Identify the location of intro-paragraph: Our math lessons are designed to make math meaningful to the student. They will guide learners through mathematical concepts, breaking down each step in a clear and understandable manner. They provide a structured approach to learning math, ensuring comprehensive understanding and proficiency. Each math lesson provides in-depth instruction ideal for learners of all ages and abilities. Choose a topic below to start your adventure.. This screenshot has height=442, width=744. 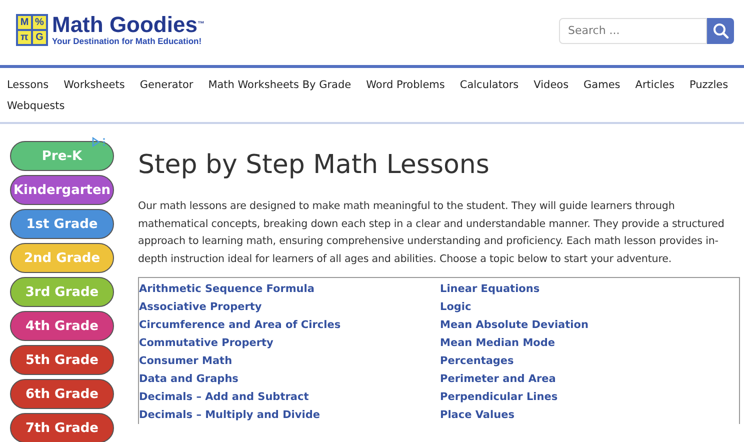
(432, 232).